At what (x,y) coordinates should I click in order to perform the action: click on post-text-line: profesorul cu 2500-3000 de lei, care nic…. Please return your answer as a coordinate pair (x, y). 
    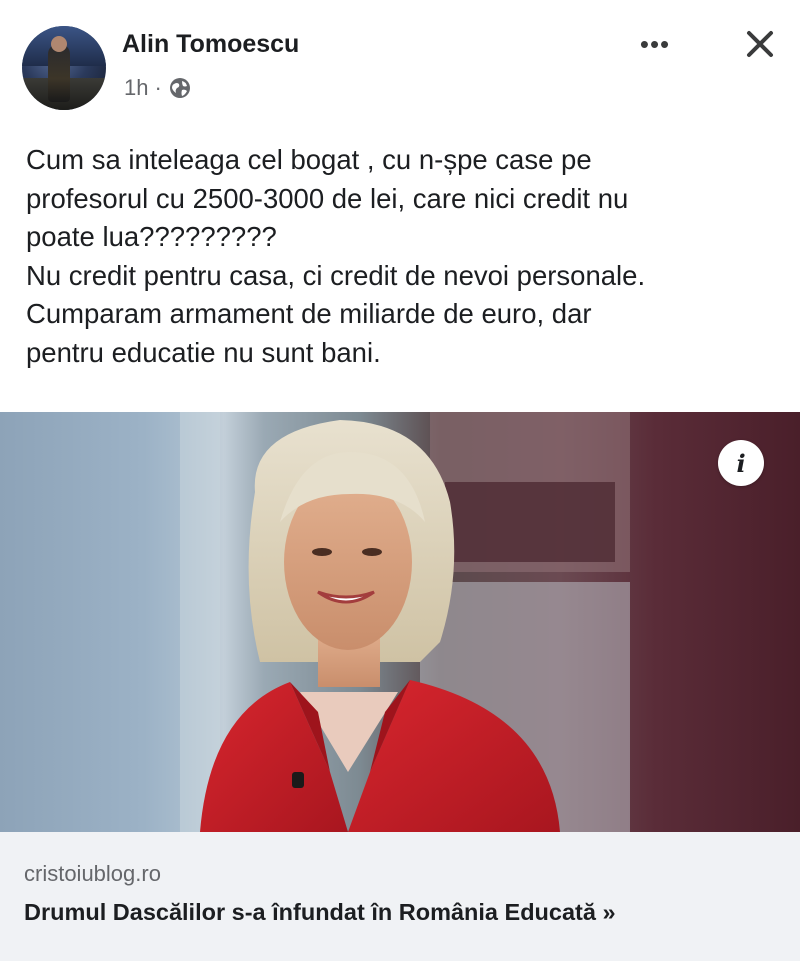
    Looking at the image, I should click on (327, 198).